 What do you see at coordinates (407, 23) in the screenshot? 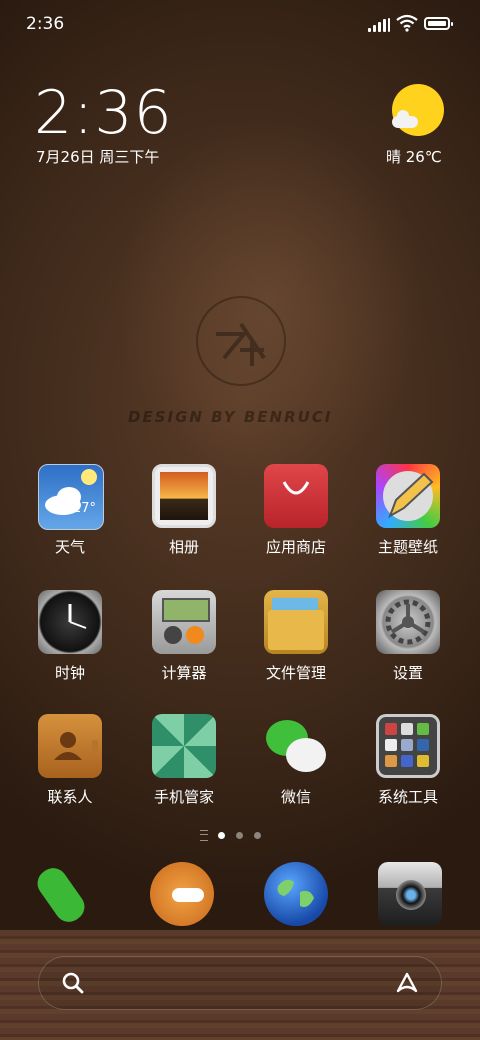
I see `wifi-icon` at bounding box center [407, 23].